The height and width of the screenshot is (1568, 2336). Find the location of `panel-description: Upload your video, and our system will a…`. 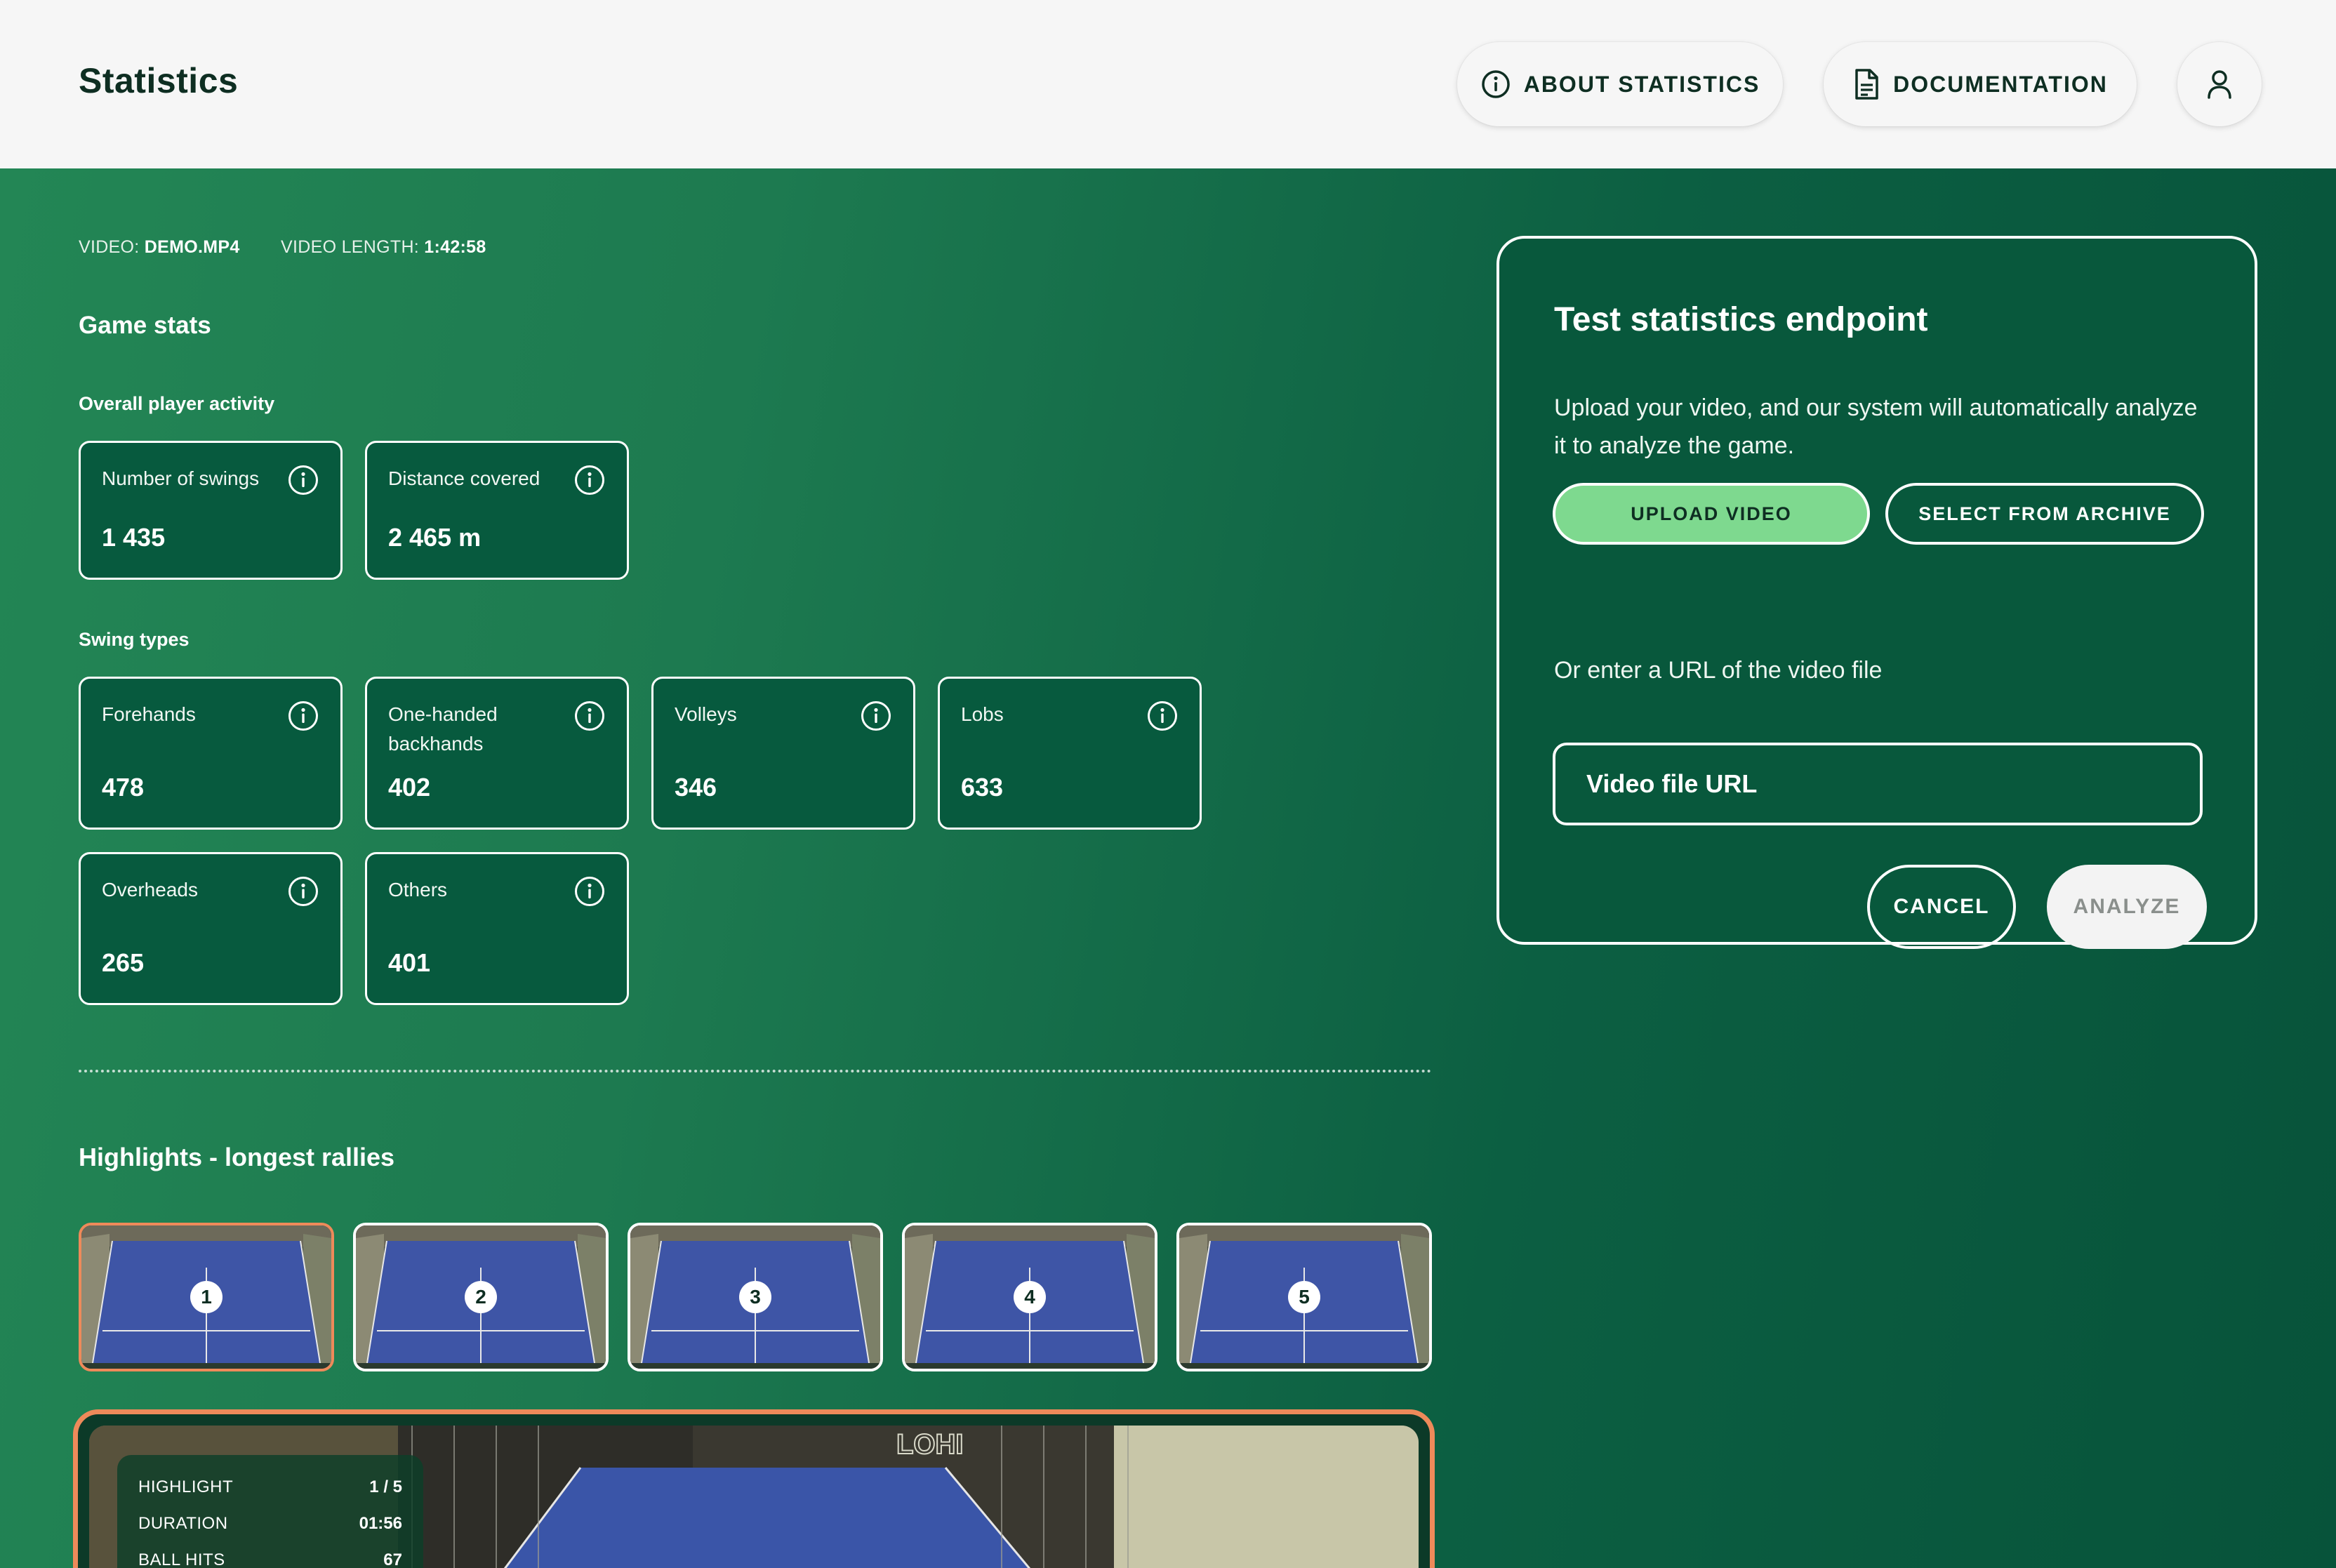

panel-description: Upload your video, and our system will a… is located at coordinates (1876, 426).